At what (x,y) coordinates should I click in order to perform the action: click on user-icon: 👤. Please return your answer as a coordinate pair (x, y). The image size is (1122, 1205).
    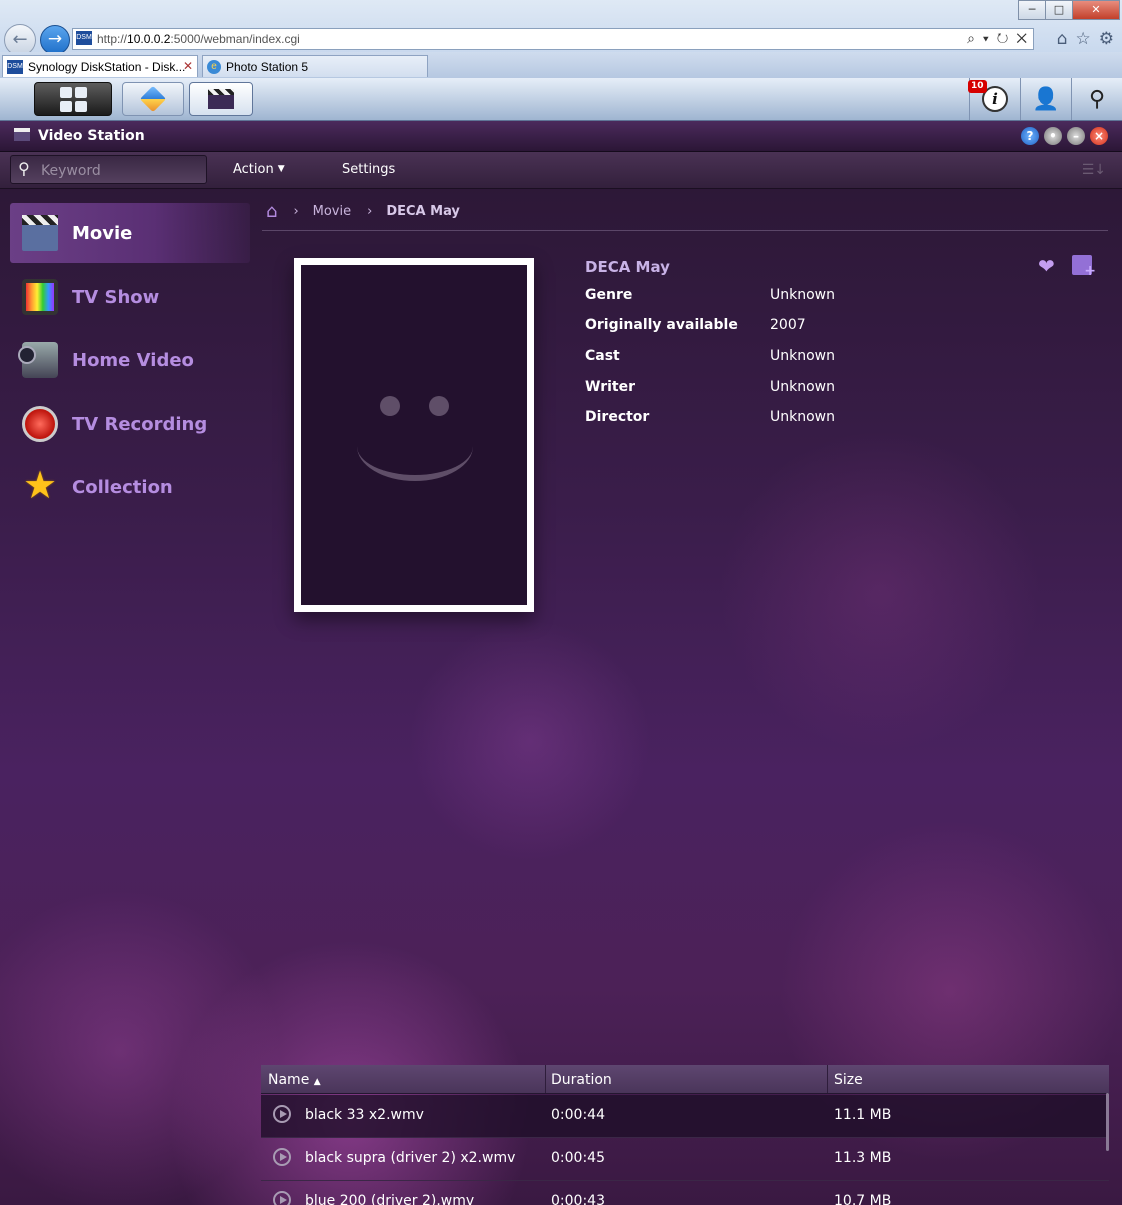
    Looking at the image, I should click on (1046, 99).